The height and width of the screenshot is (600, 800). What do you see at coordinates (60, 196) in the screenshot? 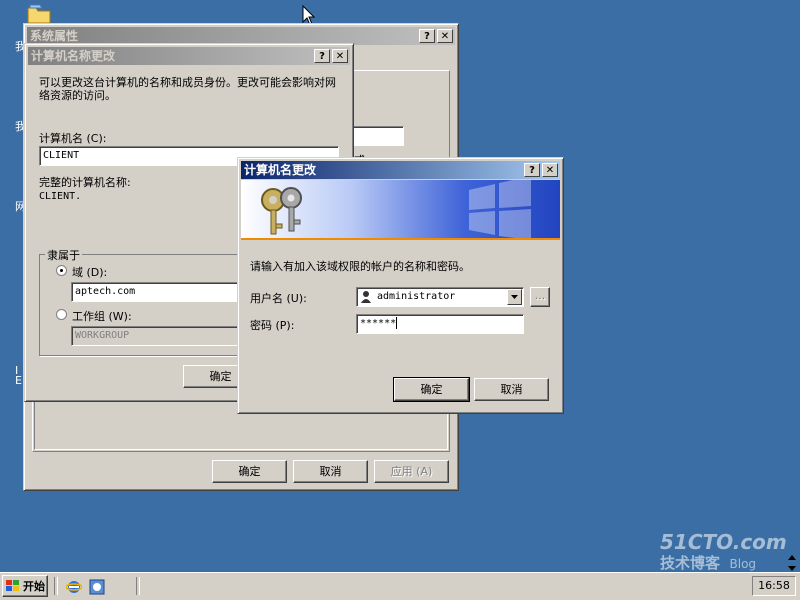
I see `full-computer-name-value: CLIENT.` at bounding box center [60, 196].